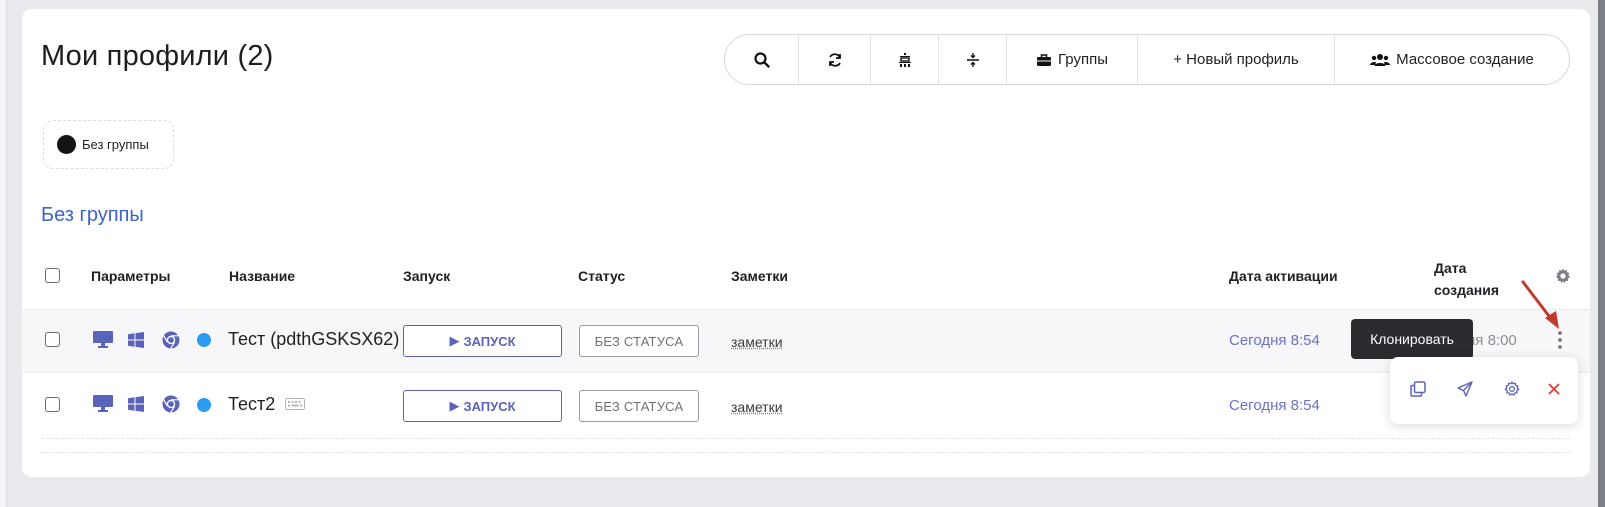 The height and width of the screenshot is (507, 1605). Describe the element at coordinates (295, 404) in the screenshot. I see `keyboard-icon` at that location.